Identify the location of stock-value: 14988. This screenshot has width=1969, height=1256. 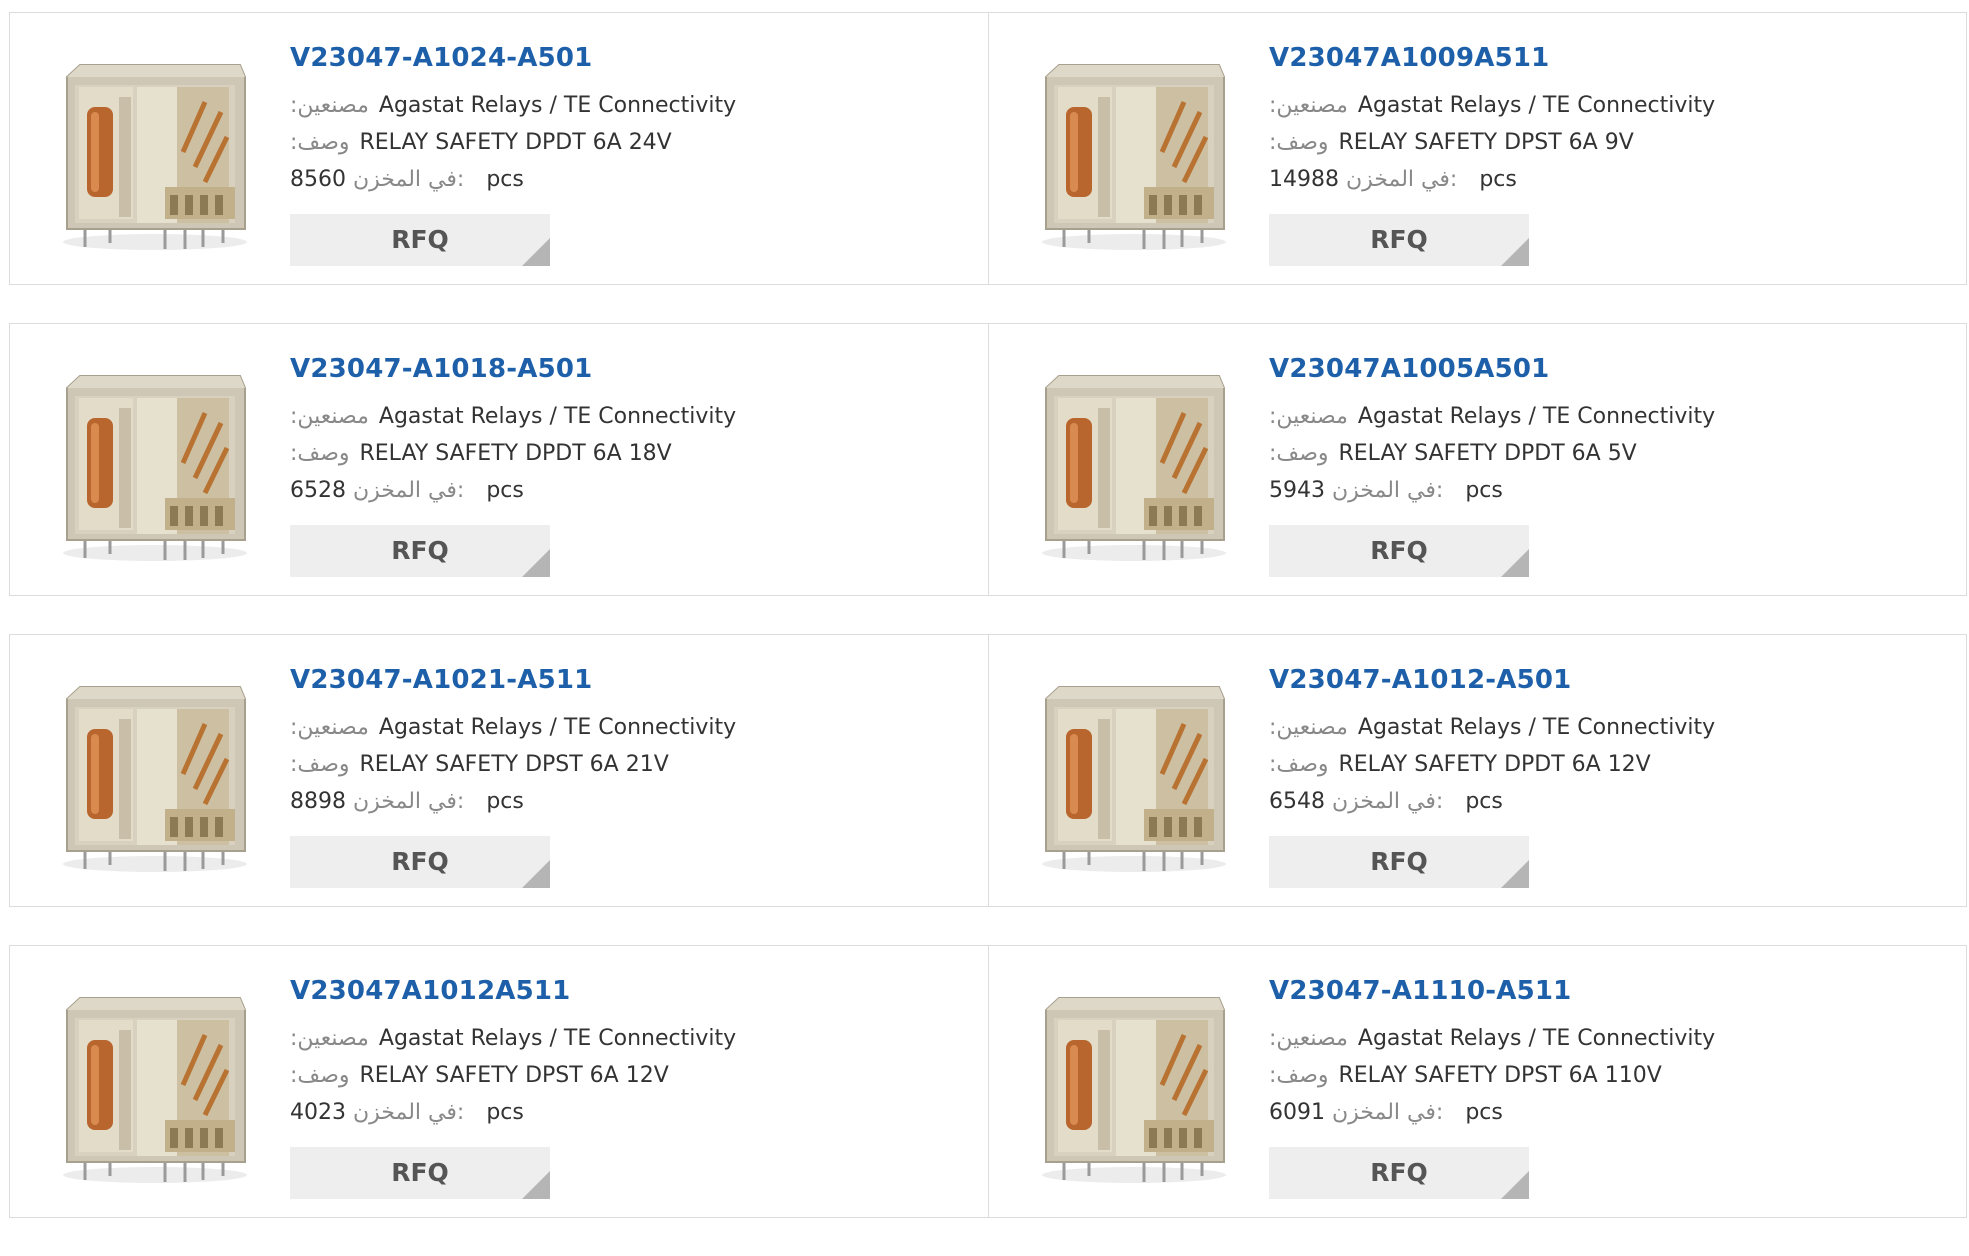
(1304, 179).